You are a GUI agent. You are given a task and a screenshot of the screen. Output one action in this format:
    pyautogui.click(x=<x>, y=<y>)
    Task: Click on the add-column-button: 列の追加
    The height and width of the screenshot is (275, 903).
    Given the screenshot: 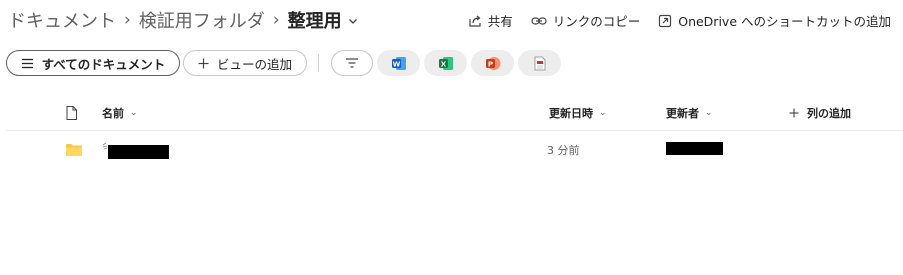 What is the action you would take?
    pyautogui.click(x=820, y=113)
    